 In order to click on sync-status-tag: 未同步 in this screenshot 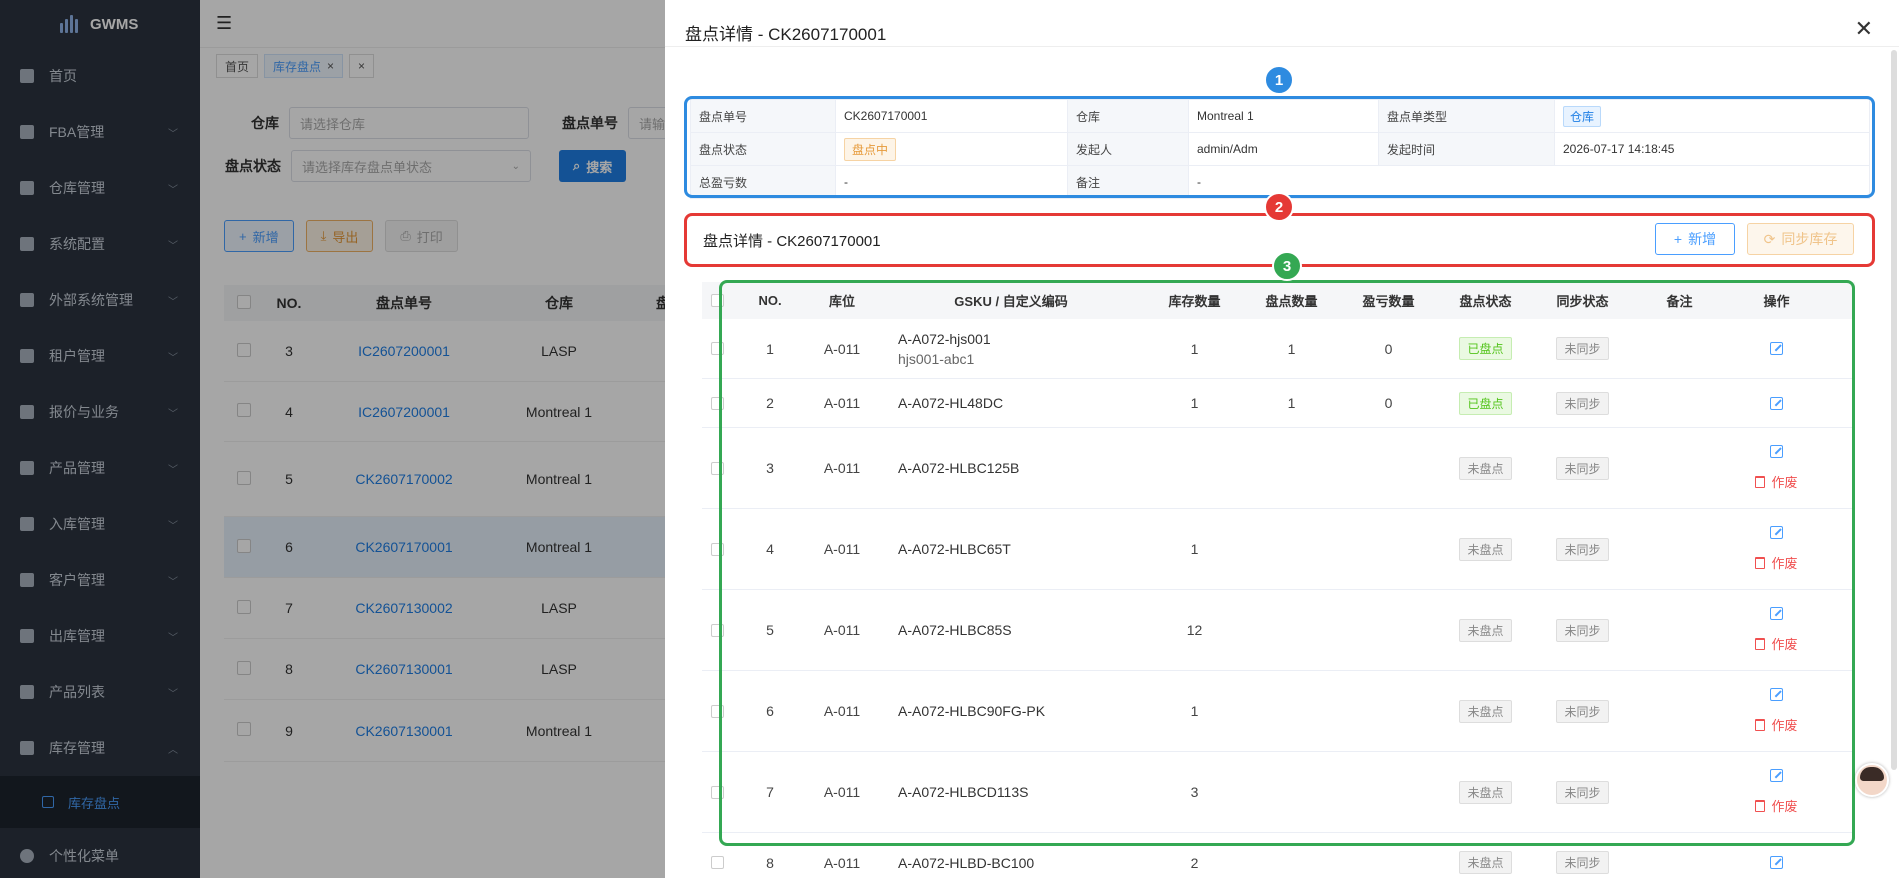, I will do `click(1582, 862)`.